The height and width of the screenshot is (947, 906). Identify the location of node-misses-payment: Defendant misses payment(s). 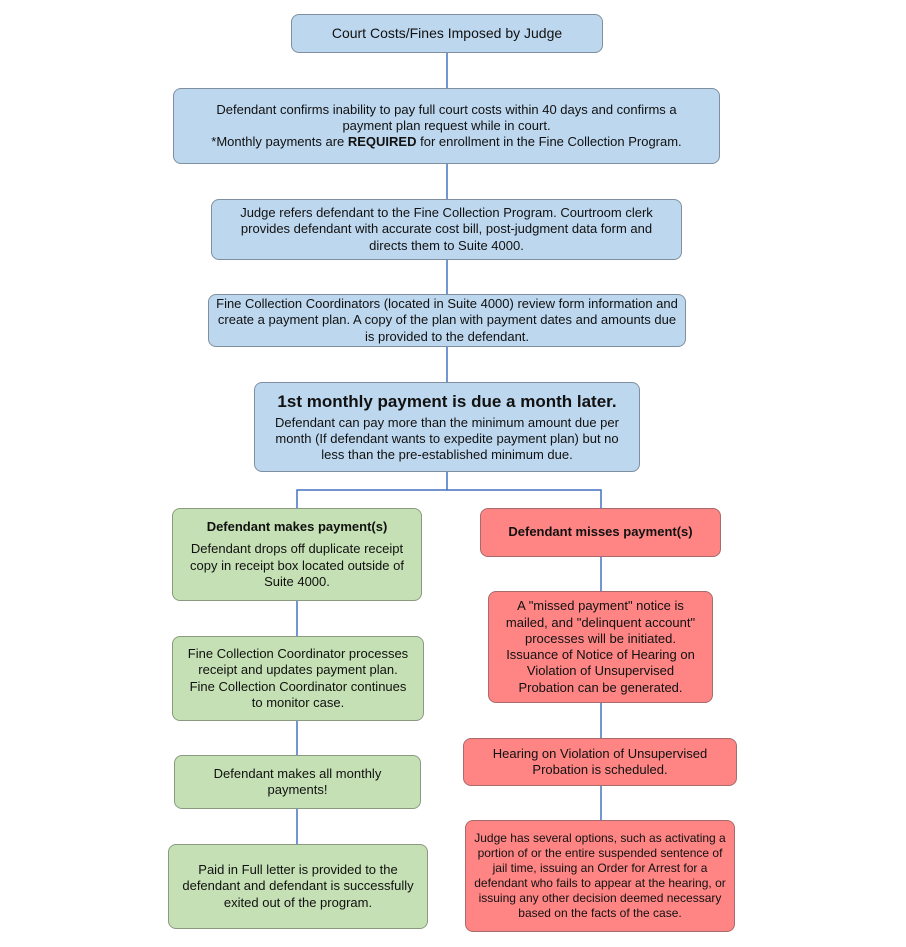
(600, 532).